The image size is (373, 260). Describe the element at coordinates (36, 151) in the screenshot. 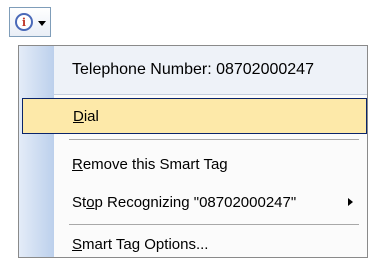

I see `menu-icon-gutter` at that location.